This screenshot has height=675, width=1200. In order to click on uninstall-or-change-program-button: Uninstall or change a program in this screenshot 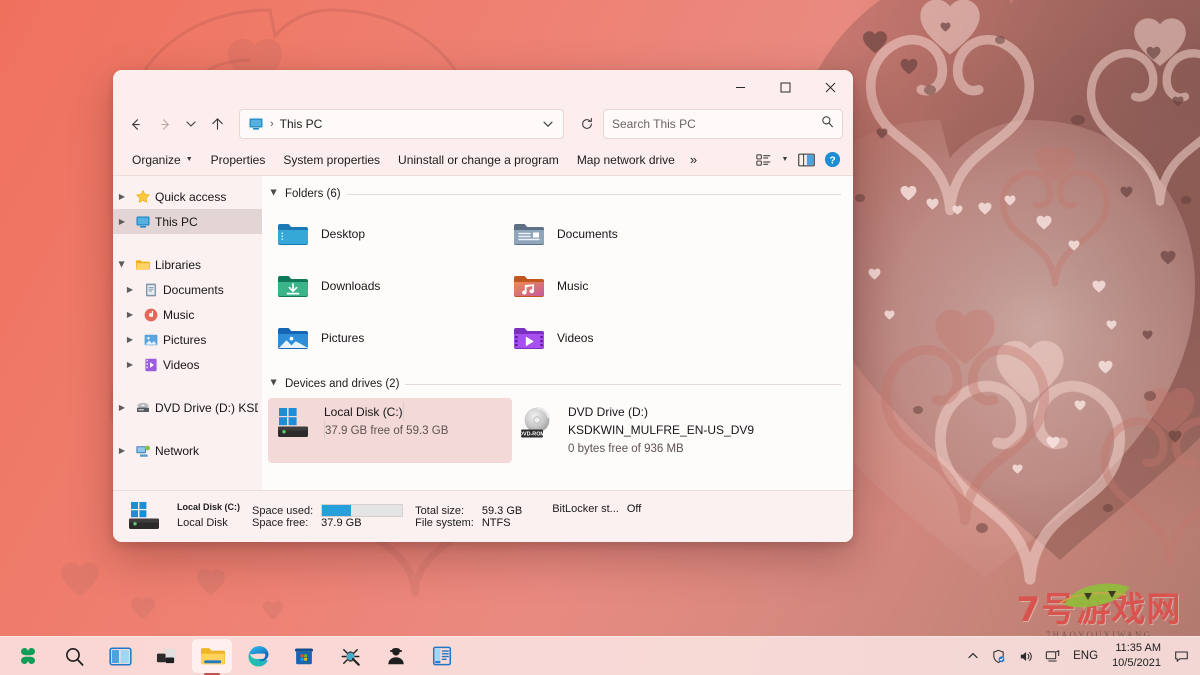, I will do `click(478, 160)`.